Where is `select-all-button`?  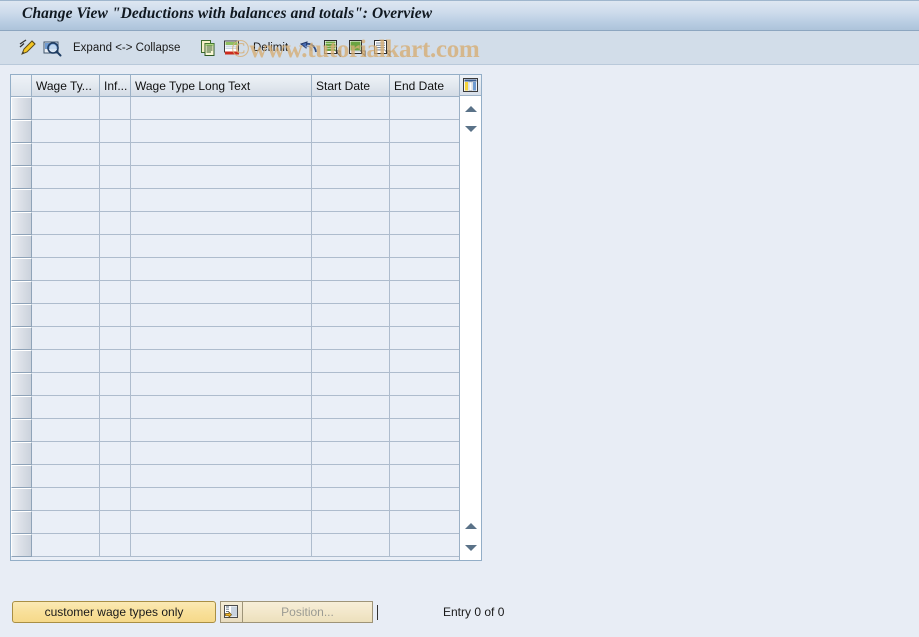 select-all-button is located at coordinates (332, 48).